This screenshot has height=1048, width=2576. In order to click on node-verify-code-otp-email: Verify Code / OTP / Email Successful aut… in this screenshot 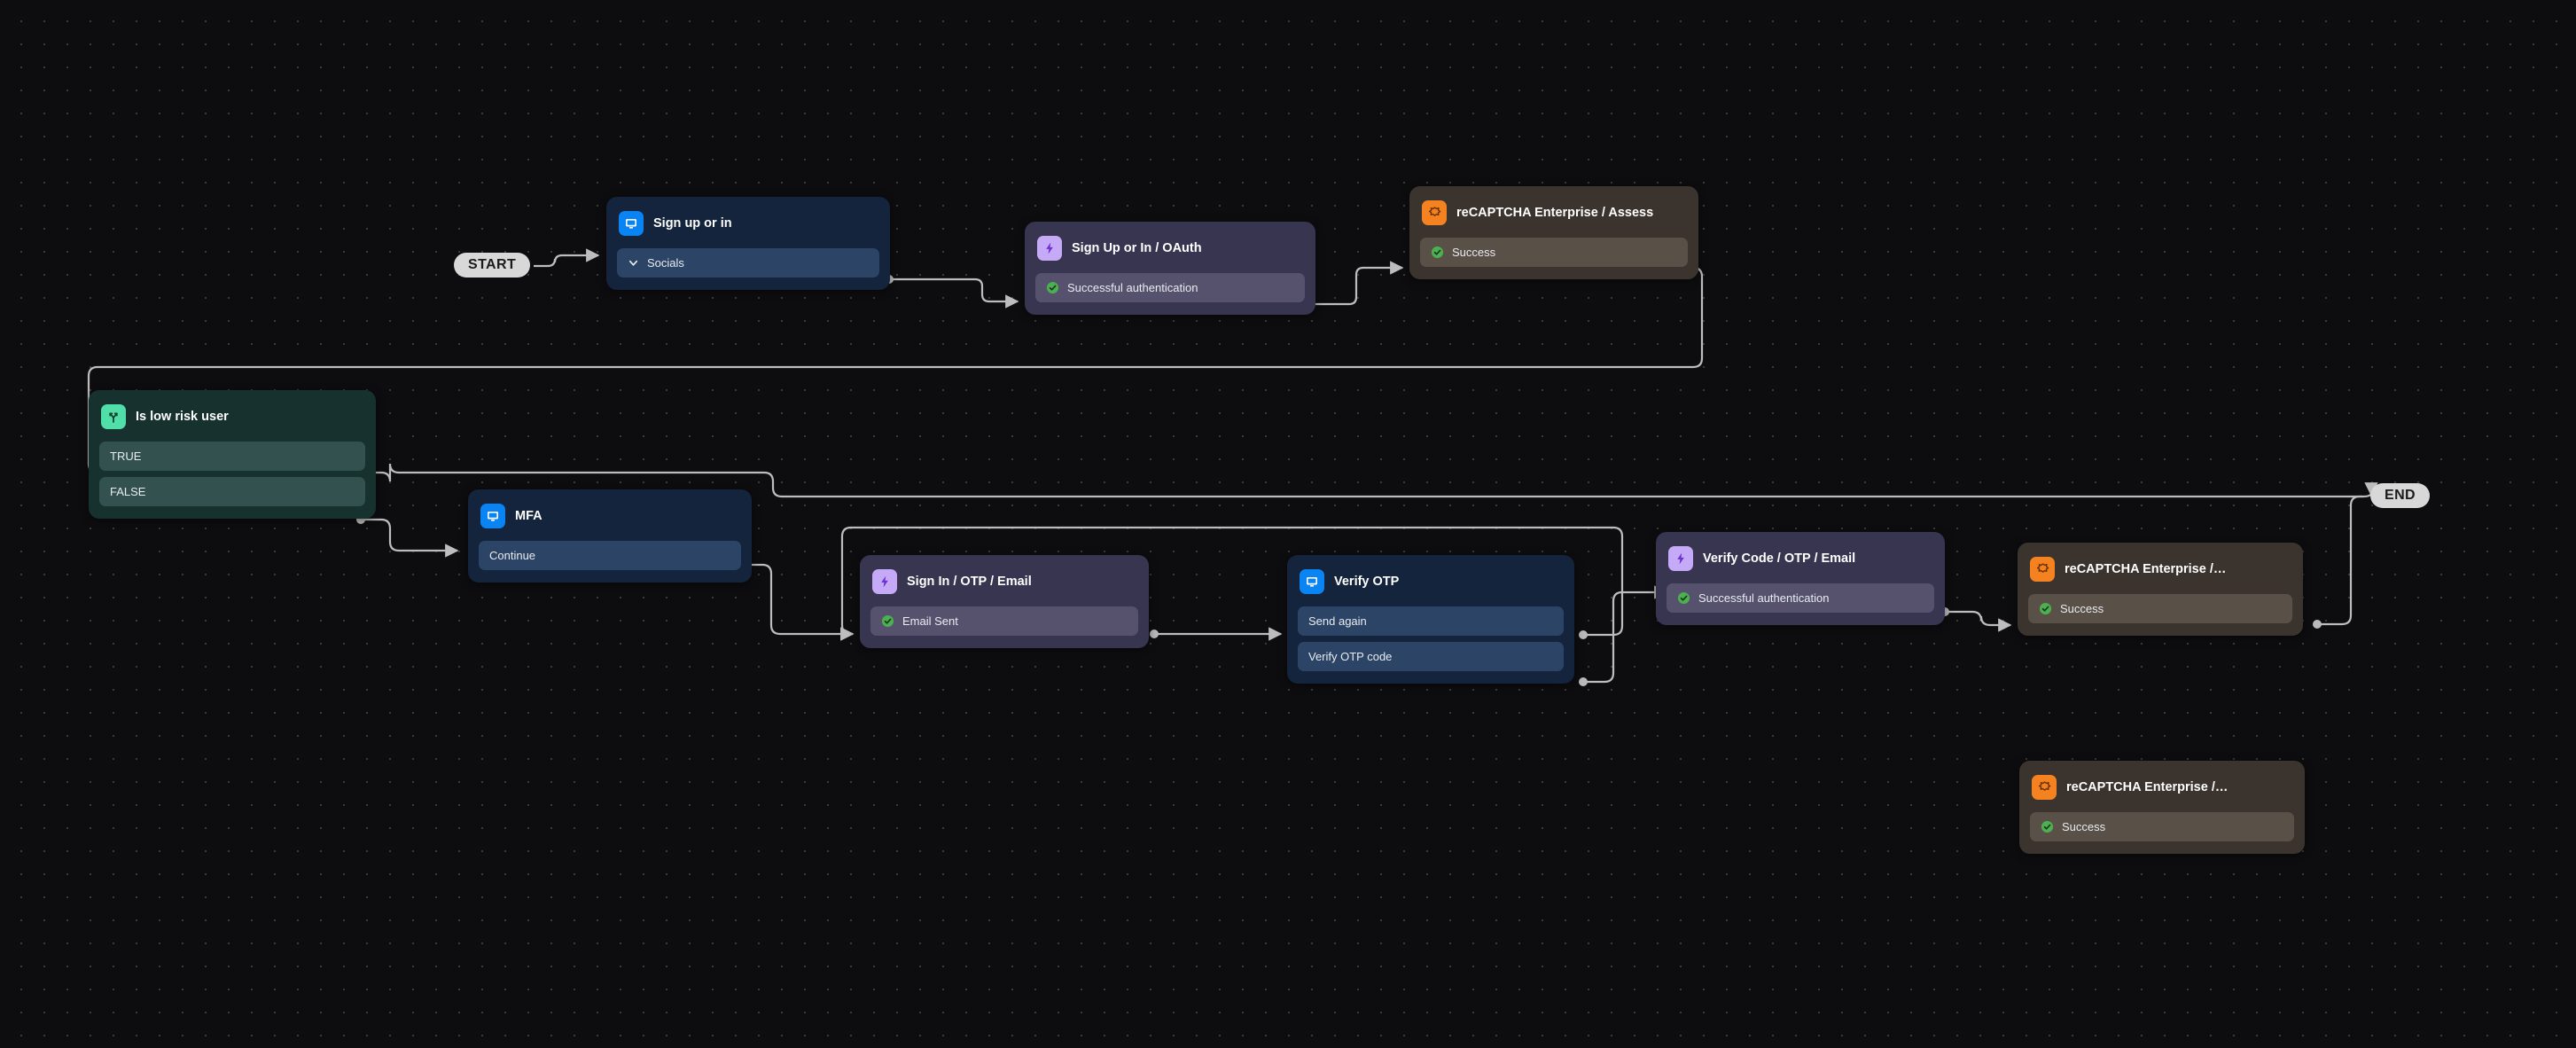, I will do `click(1800, 578)`.